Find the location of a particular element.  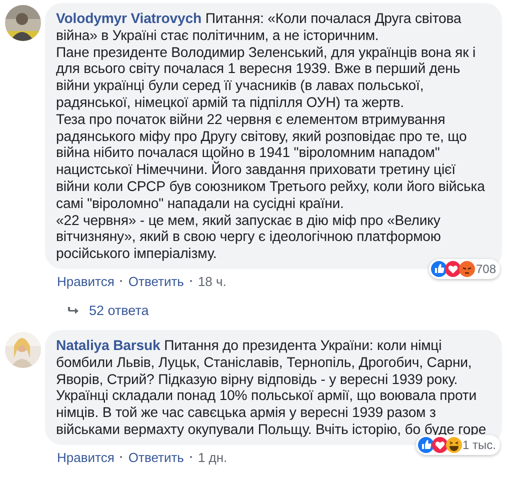

reaction-count: 708 is located at coordinates (486, 269).